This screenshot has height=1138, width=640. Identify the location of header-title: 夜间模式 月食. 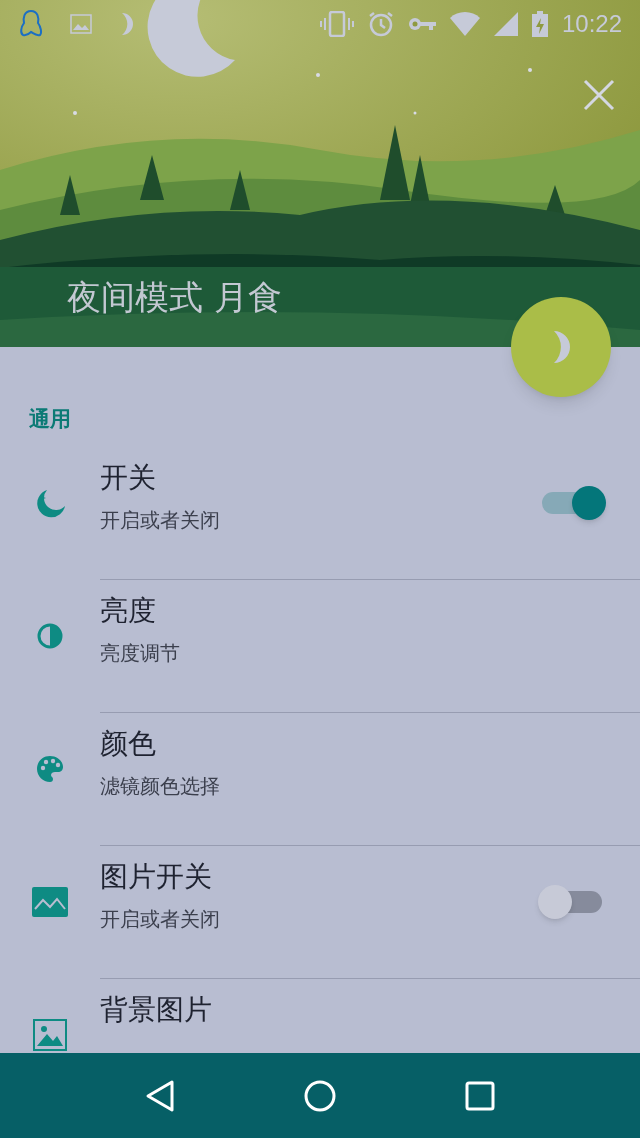
(174, 297).